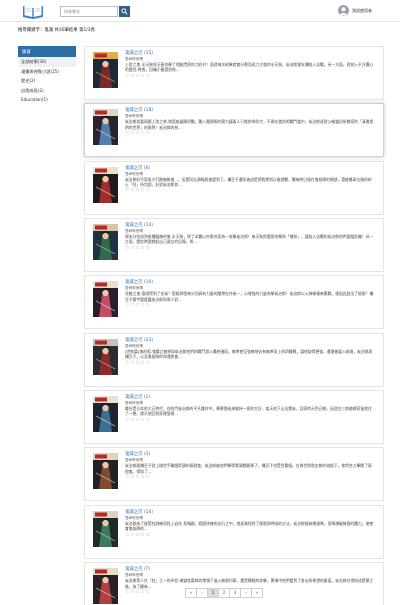 The image size is (400, 605). Describe the element at coordinates (343, 10) in the screenshot. I see `avatar` at that location.